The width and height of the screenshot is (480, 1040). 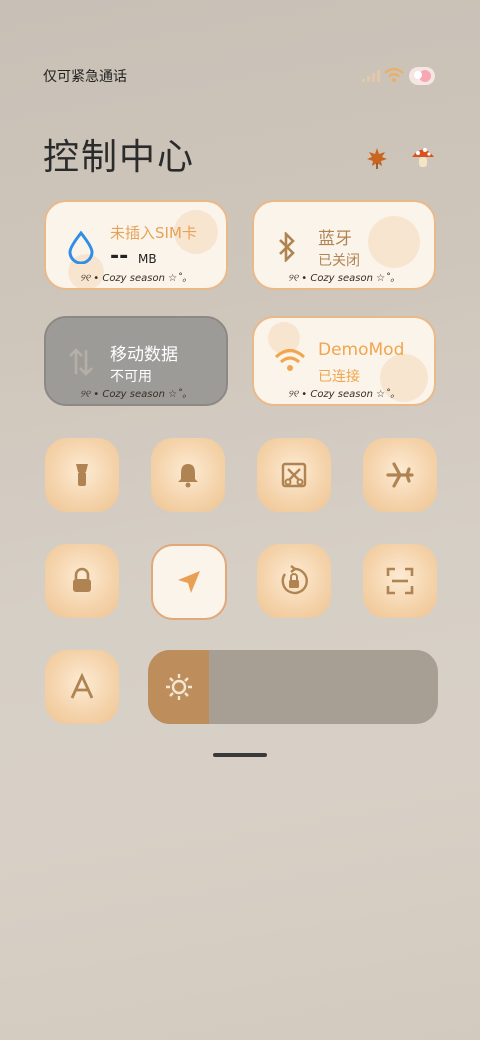 I want to click on rotation-lock-icon, so click(x=294, y=580).